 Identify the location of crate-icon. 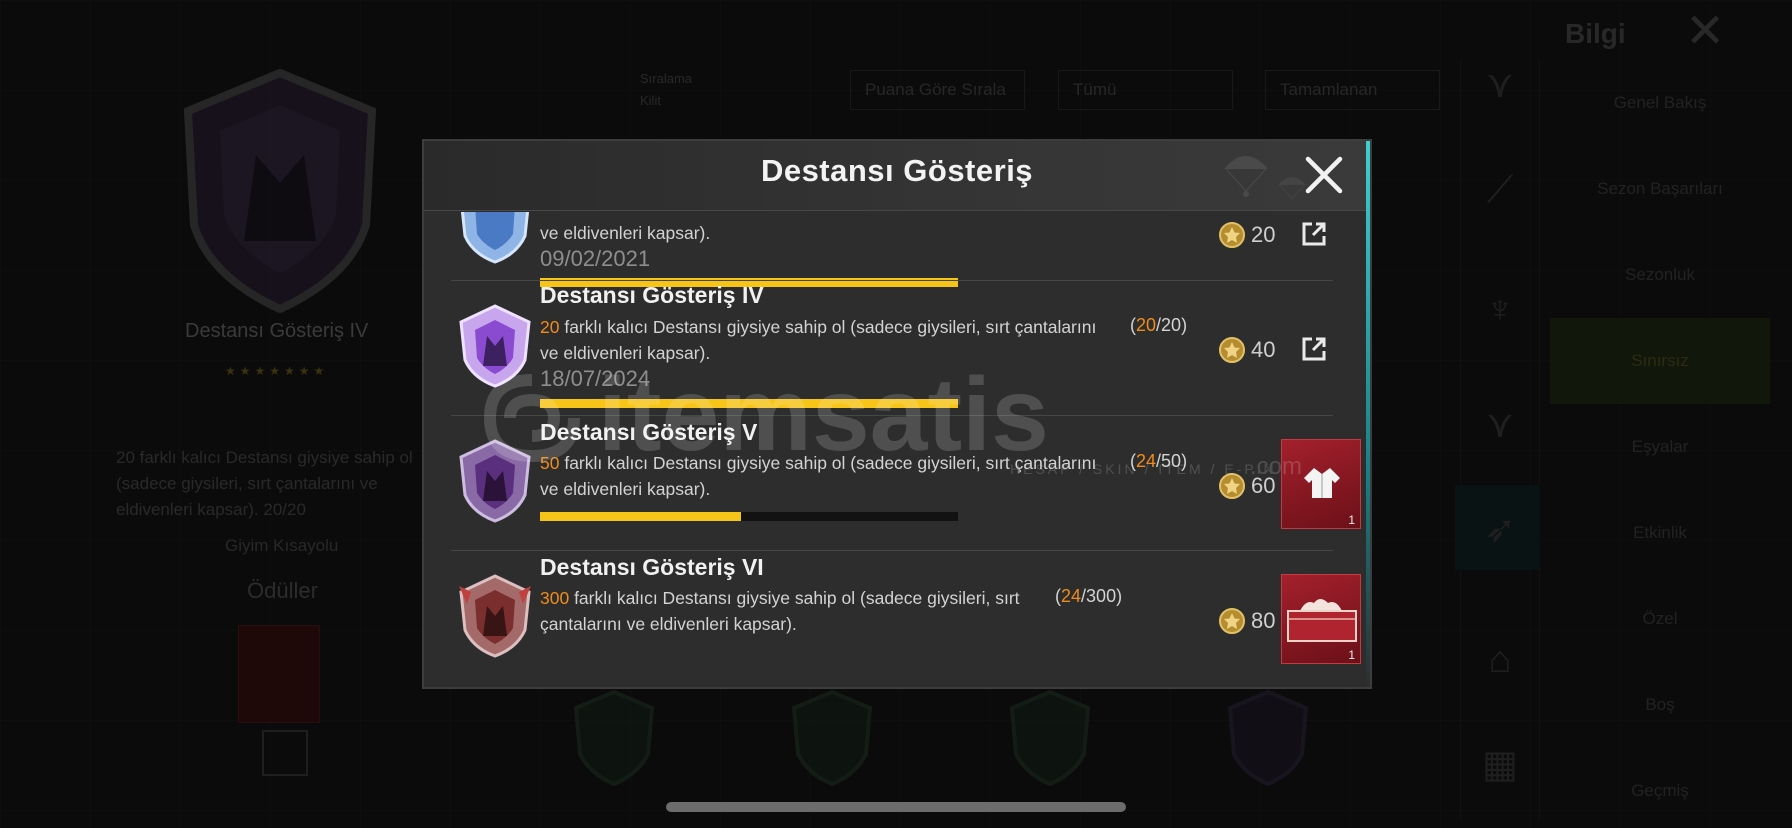
(1322, 620).